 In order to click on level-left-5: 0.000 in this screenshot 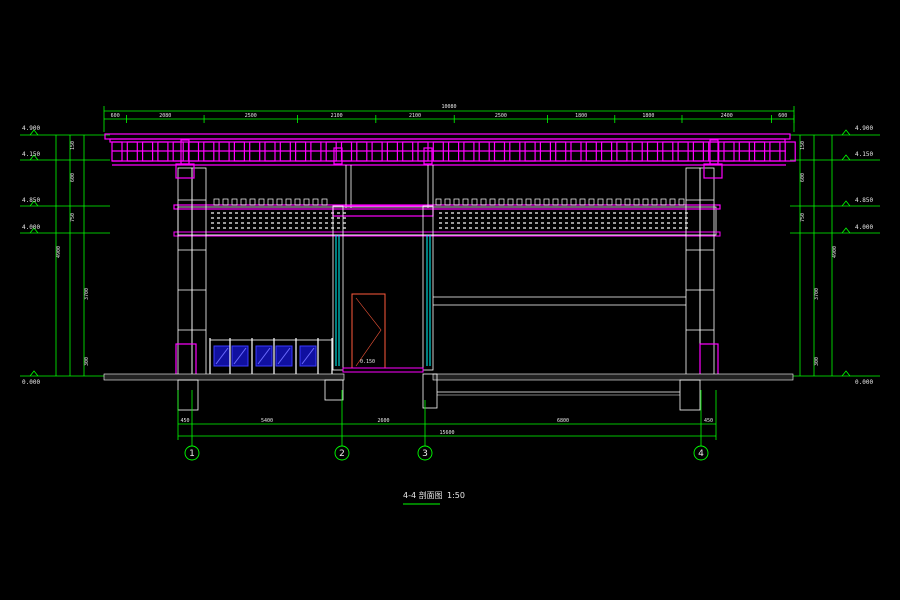, I will do `click(31, 382)`.